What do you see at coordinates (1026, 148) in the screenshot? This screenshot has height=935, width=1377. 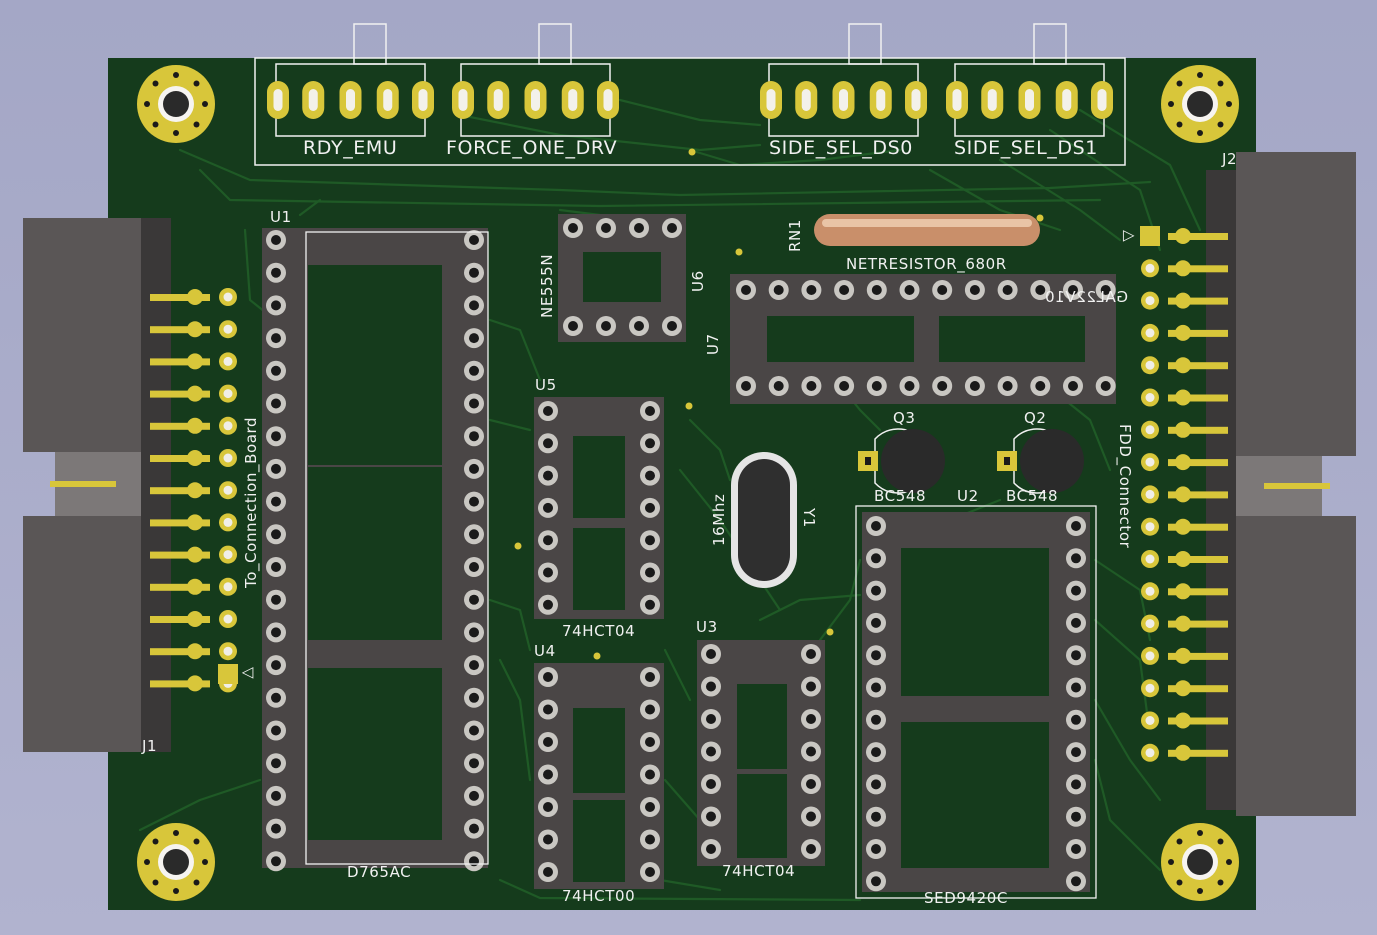 I see `label-side-sel-ds1: SIDE_SEL_DS1` at bounding box center [1026, 148].